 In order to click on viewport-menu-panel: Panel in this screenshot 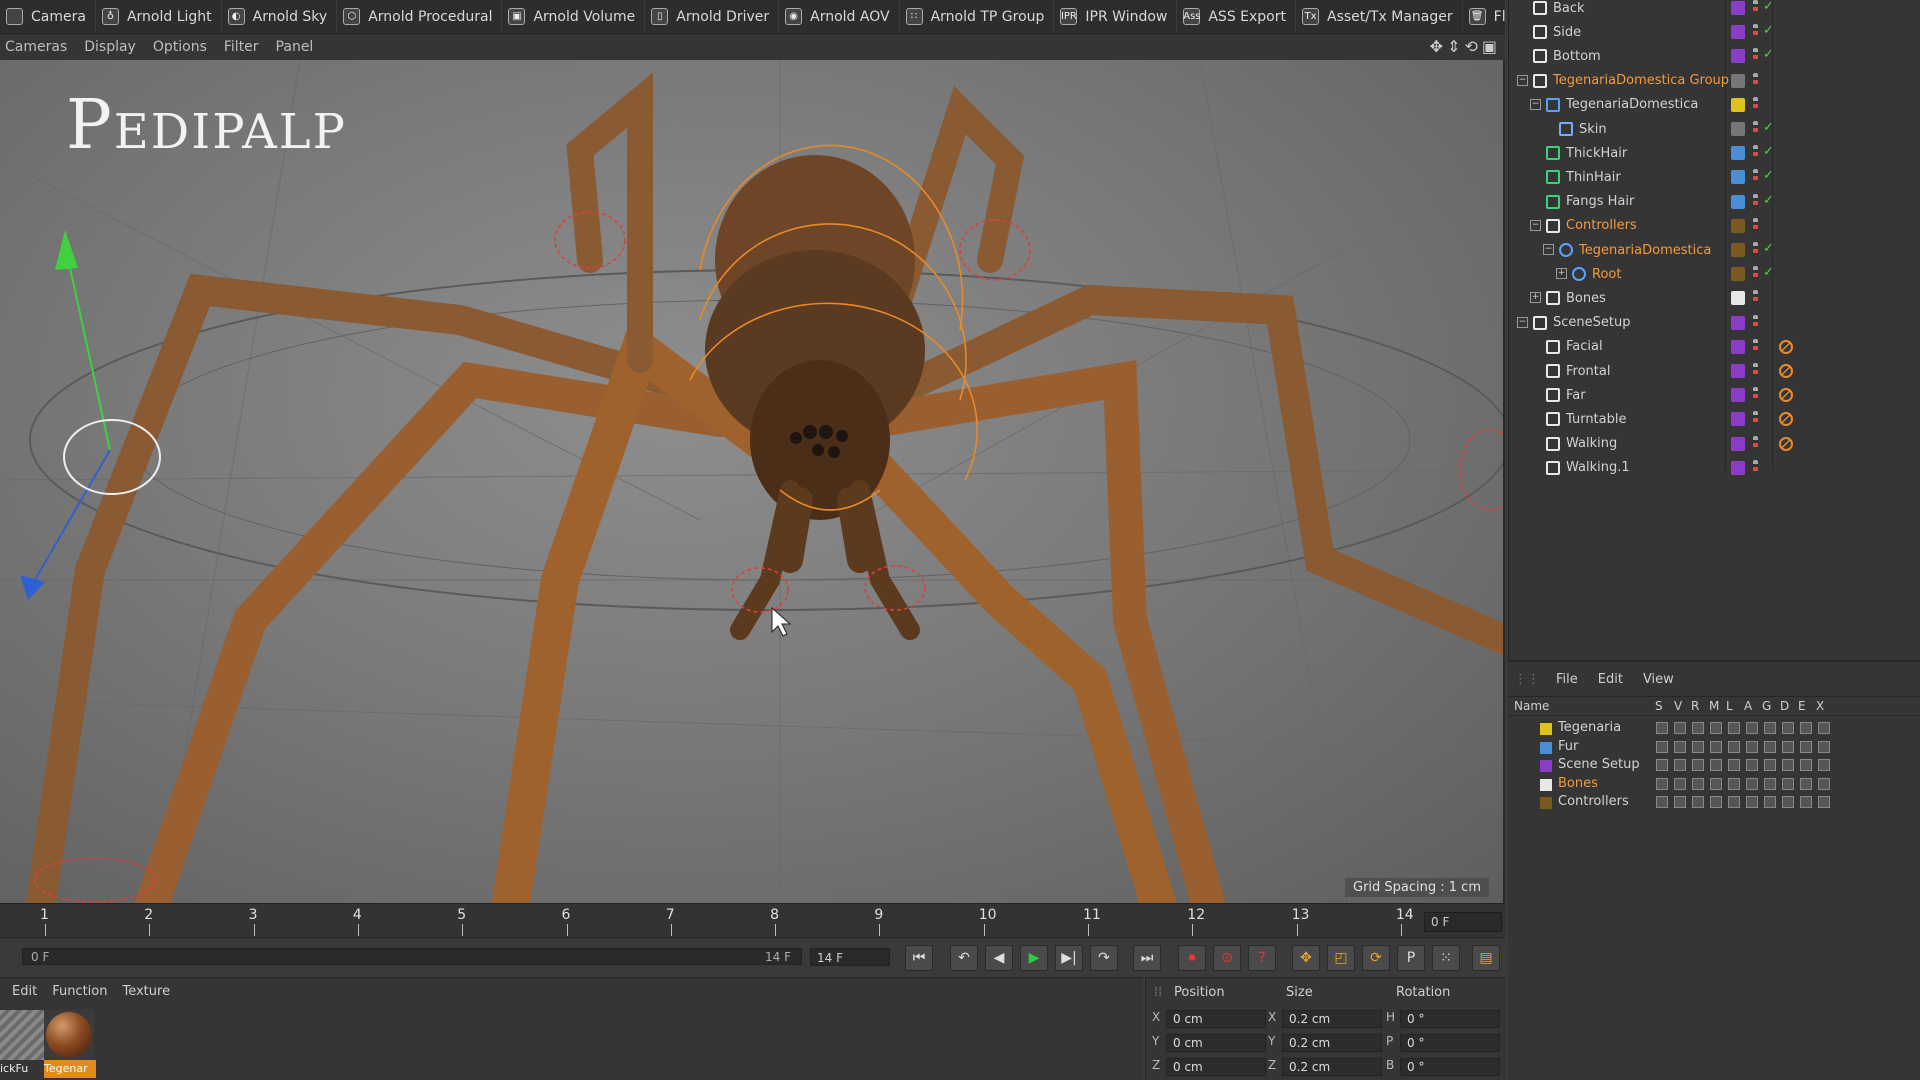, I will do `click(298, 47)`.